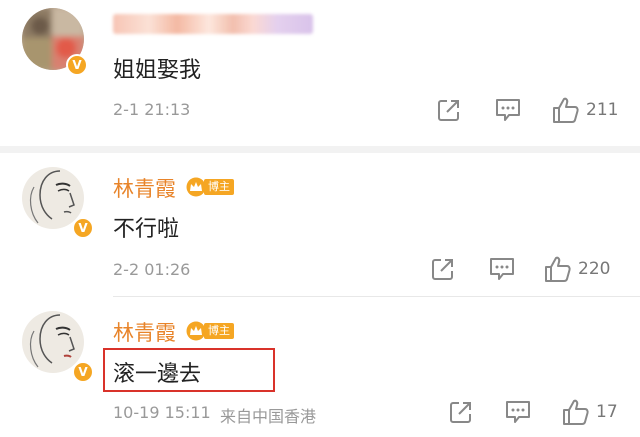 The width and height of the screenshot is (640, 437). What do you see at coordinates (157, 374) in the screenshot?
I see `comment-text: 滚一邊去` at bounding box center [157, 374].